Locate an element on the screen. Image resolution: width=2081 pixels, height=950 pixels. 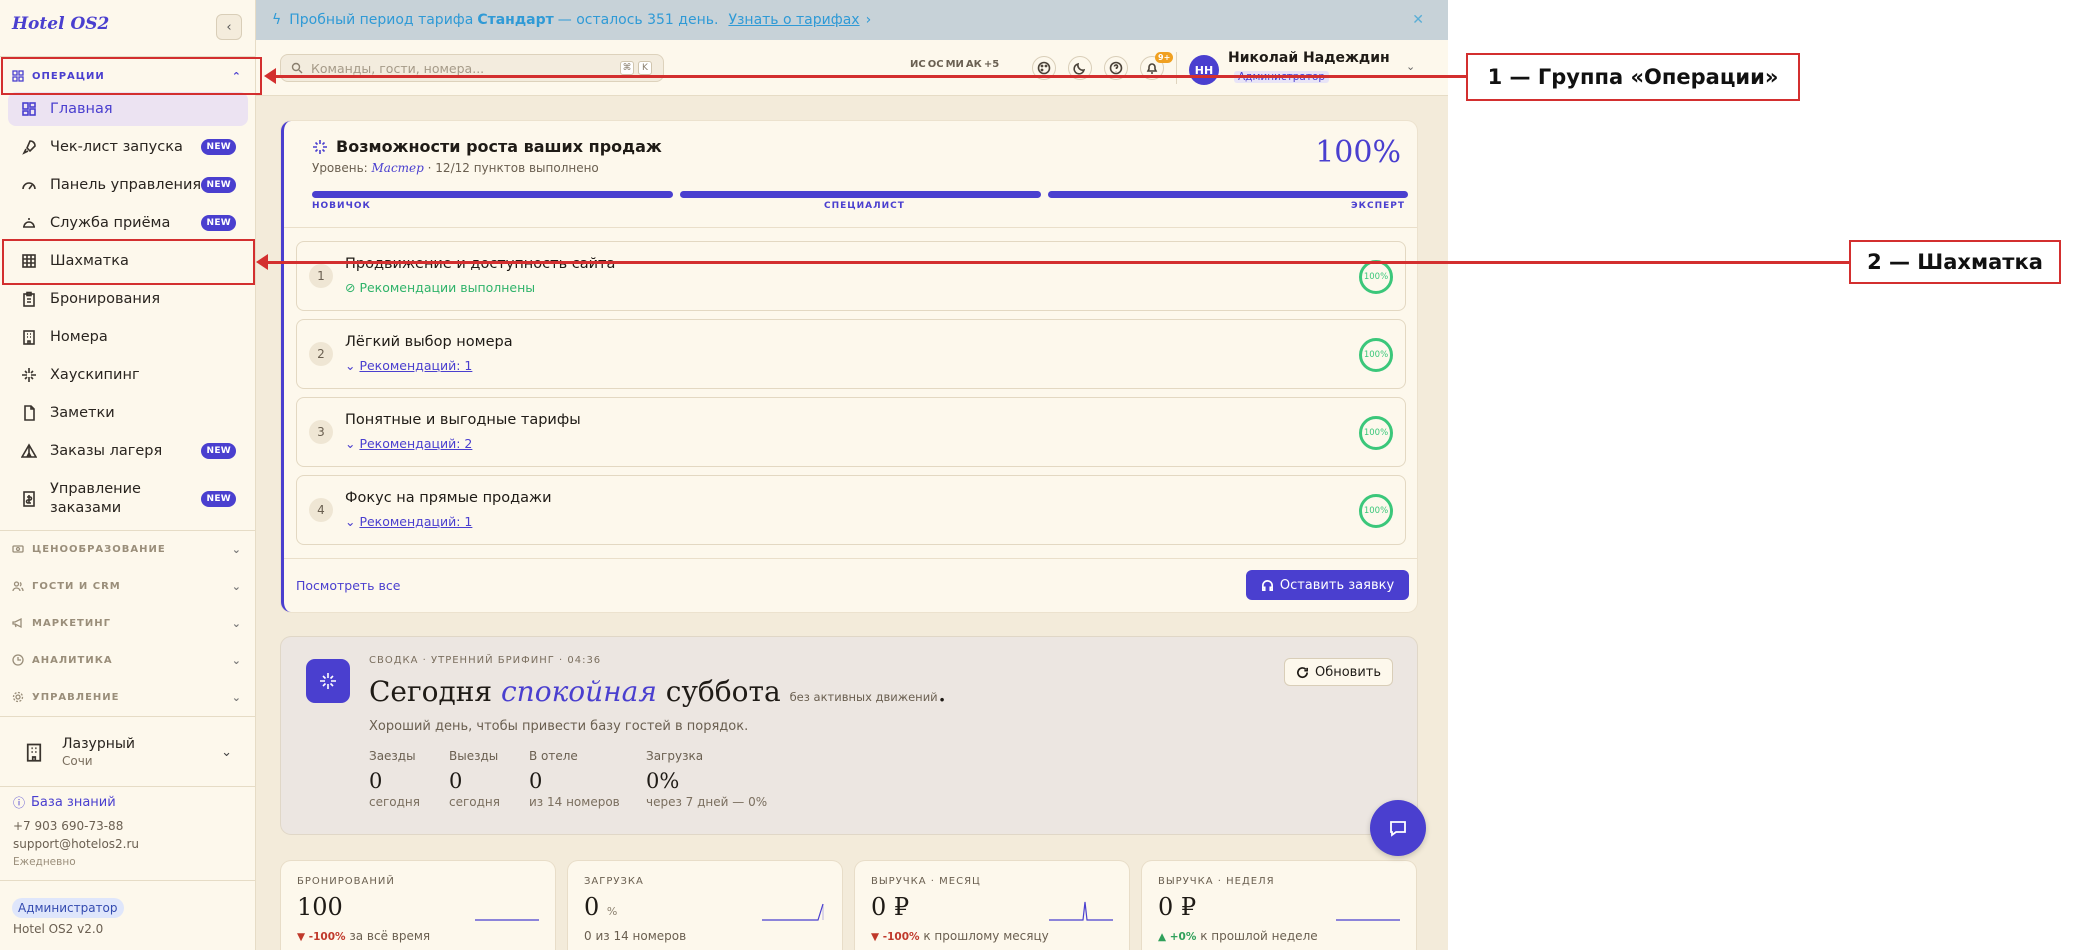
callout-1: 1 — Группа «Операции» is located at coordinates (1633, 77).